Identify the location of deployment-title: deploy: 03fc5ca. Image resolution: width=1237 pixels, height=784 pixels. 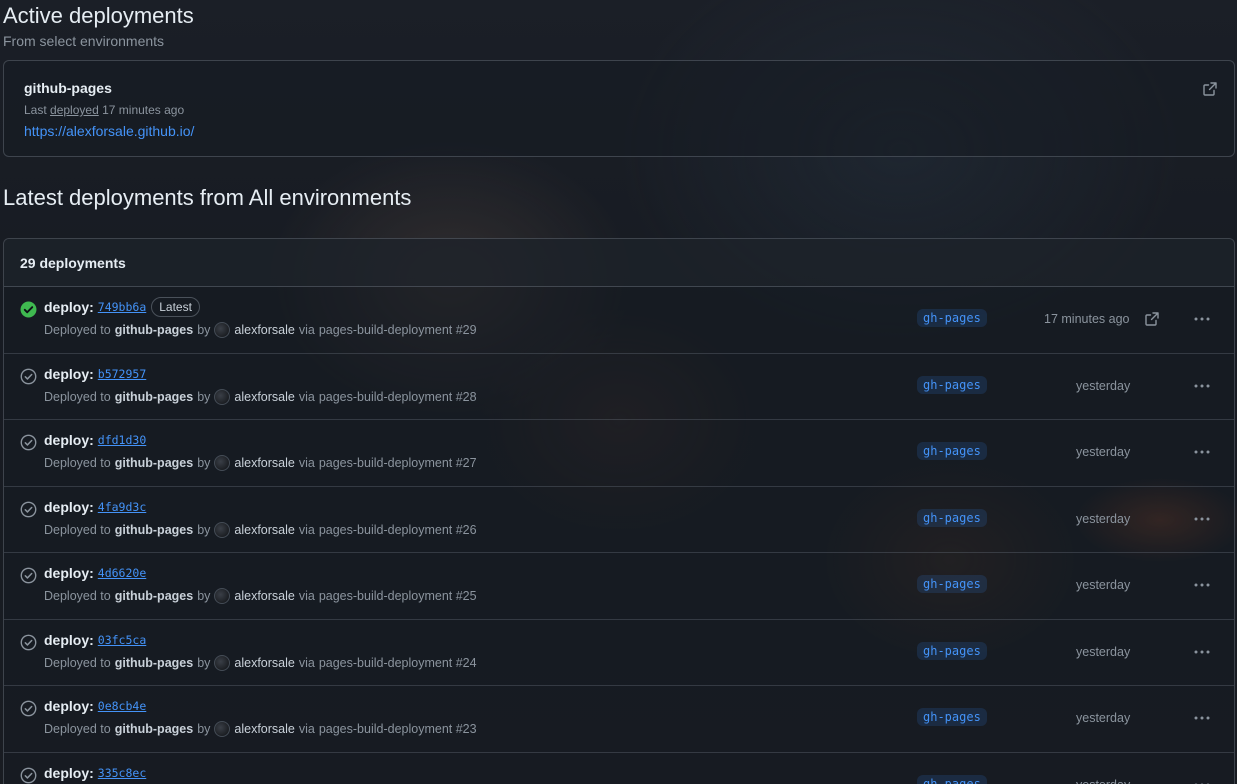
(95, 640).